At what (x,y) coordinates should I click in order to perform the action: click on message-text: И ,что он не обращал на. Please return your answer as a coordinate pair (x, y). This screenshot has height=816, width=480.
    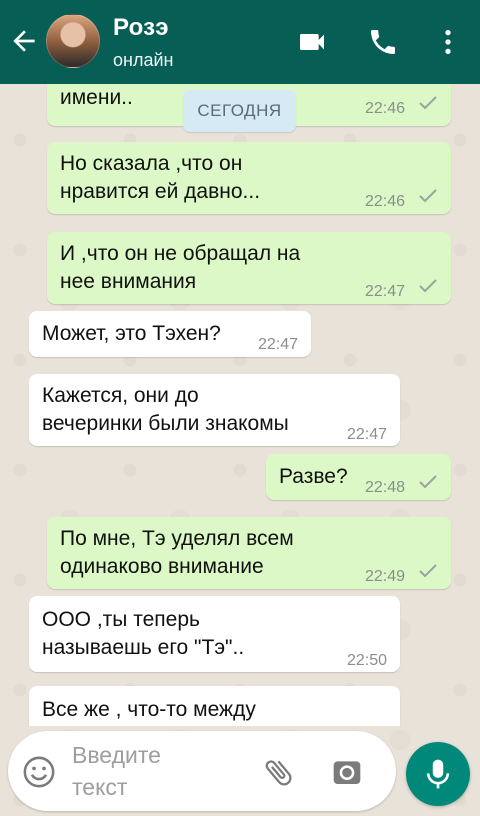
    Looking at the image, I should click on (180, 253).